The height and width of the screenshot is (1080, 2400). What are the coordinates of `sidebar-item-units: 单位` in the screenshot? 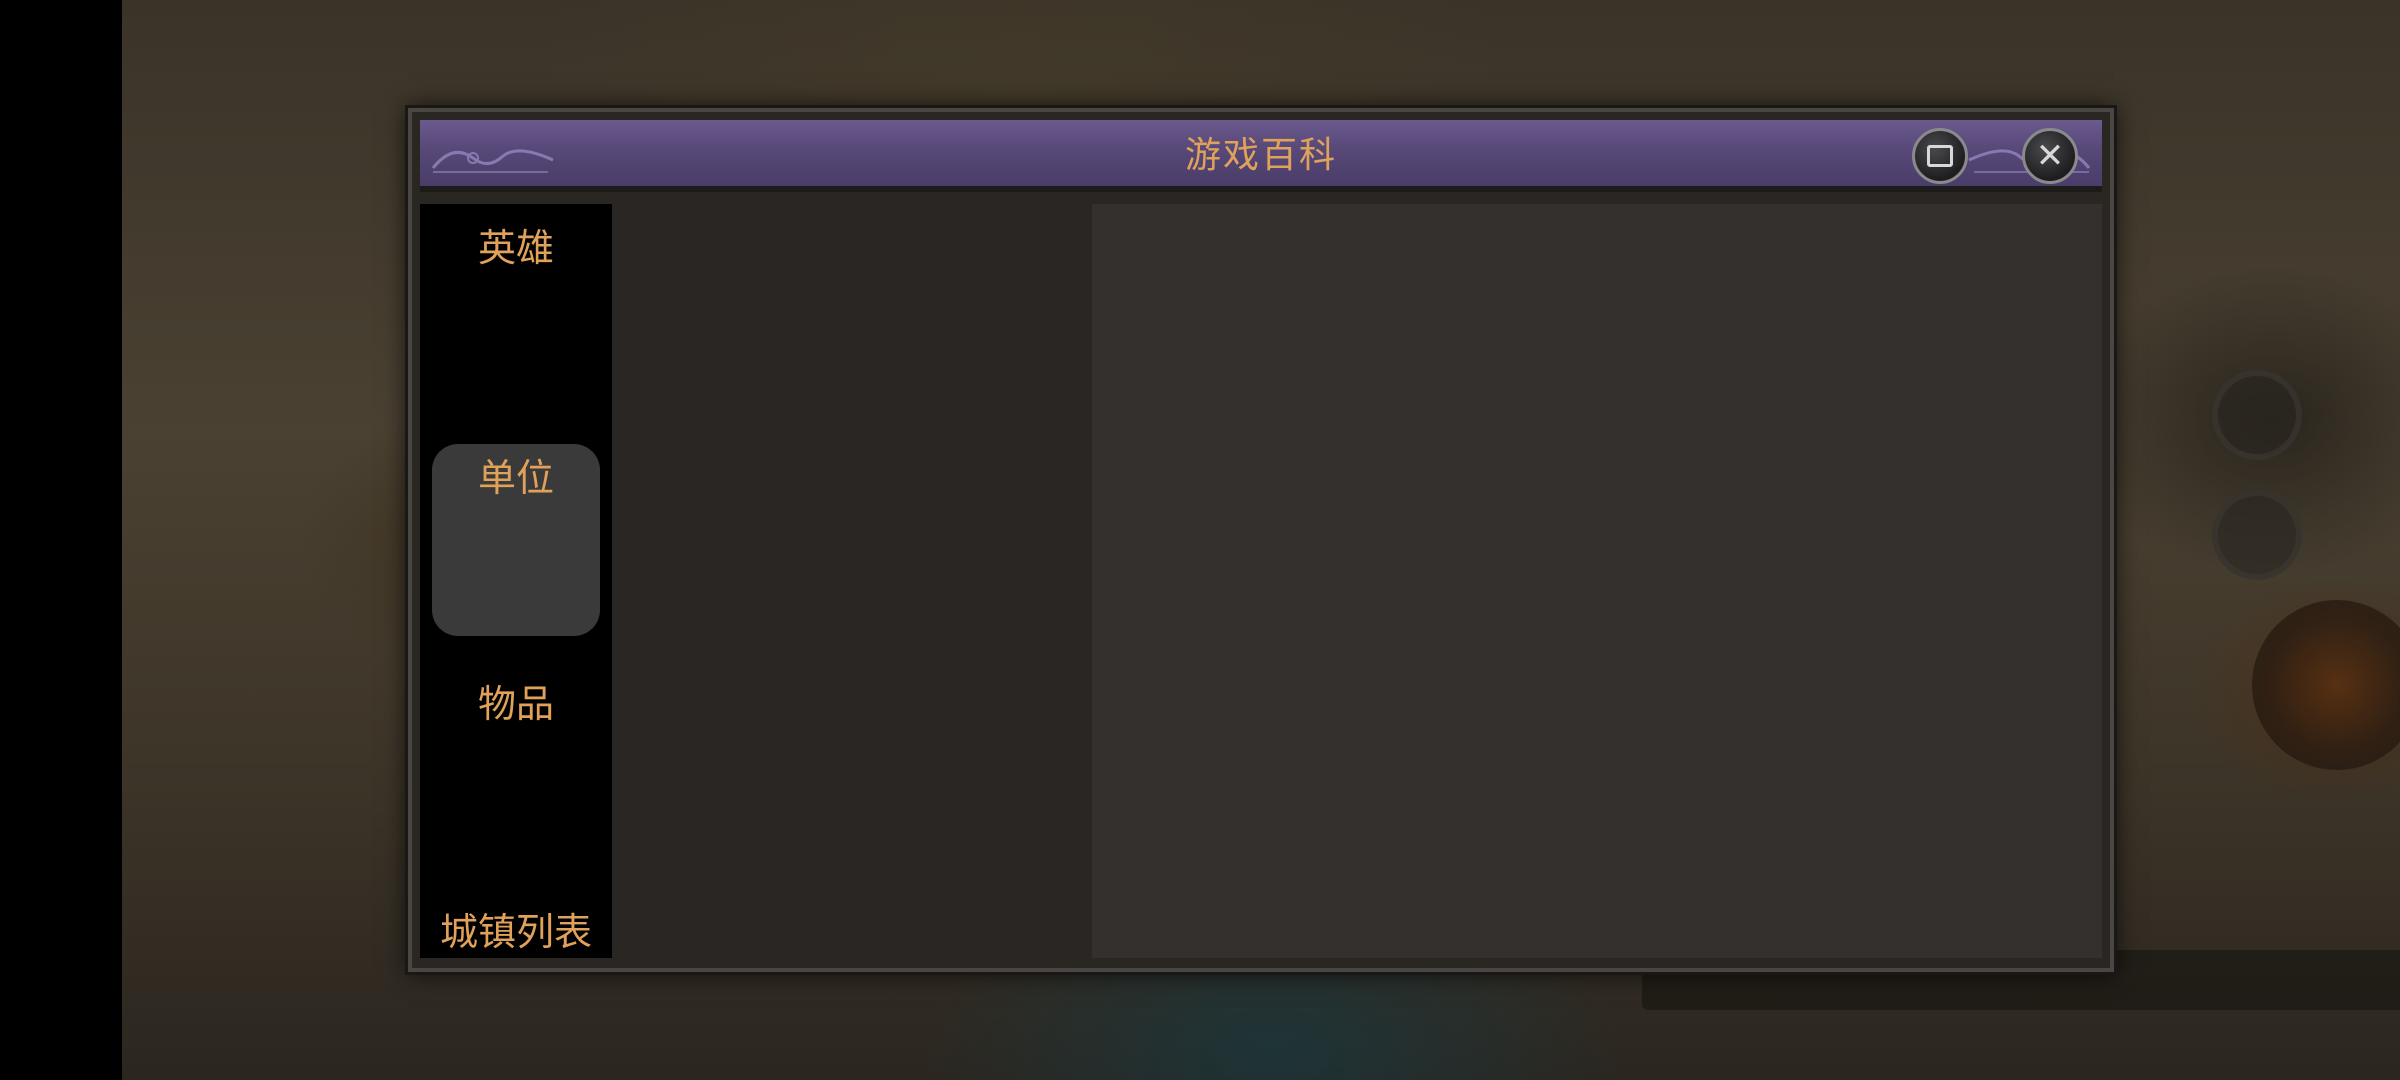 It's located at (516, 540).